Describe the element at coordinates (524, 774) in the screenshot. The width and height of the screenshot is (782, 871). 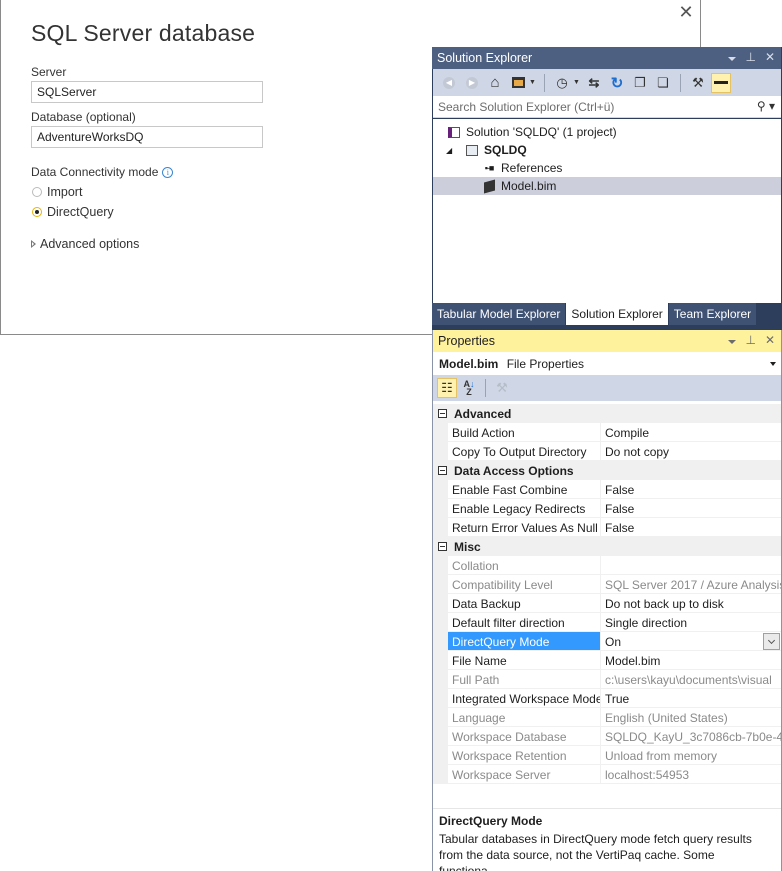
I see `property-name: Workspace Server` at that location.